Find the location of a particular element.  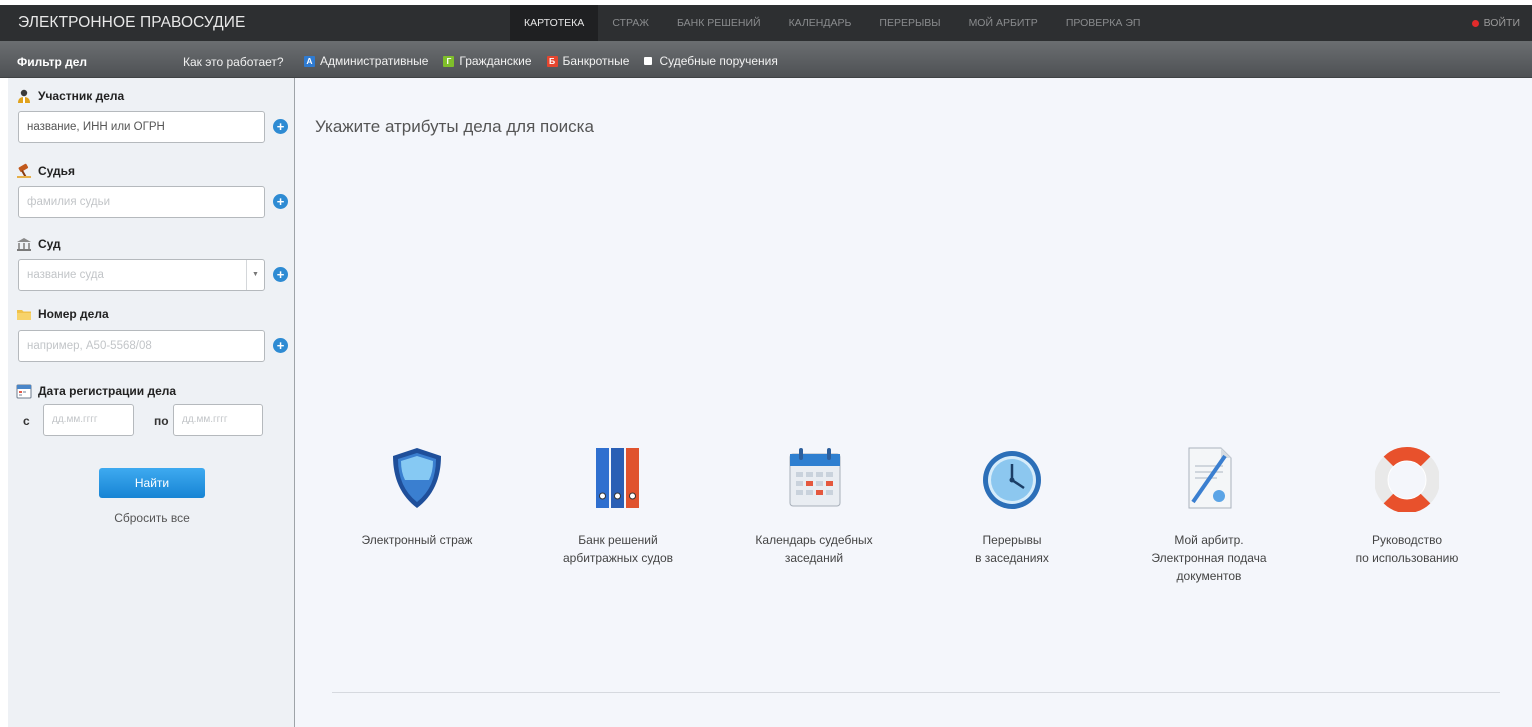

participant-label: Участник дела is located at coordinates (70, 96).